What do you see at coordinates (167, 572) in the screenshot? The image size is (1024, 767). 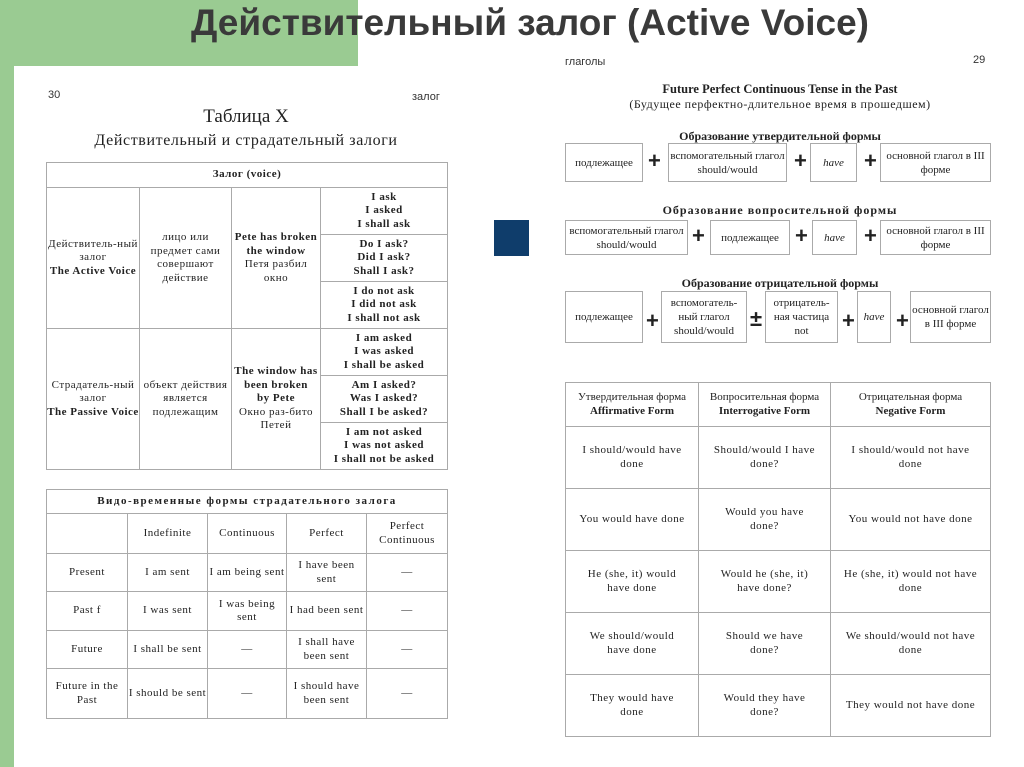 I see `table-cell: I am sent` at bounding box center [167, 572].